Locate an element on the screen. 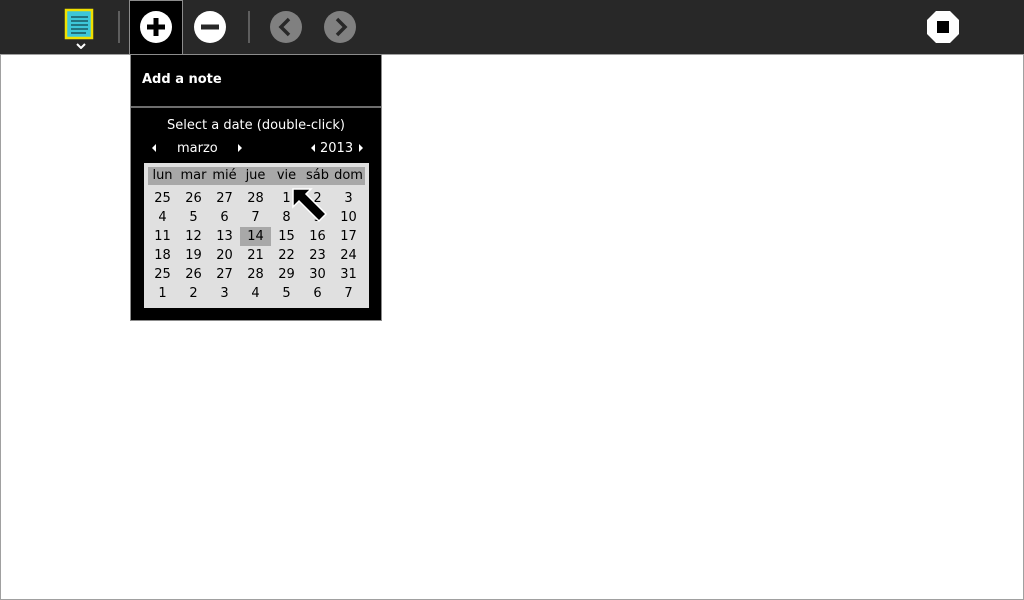  calendar-day: 13 is located at coordinates (224, 236).